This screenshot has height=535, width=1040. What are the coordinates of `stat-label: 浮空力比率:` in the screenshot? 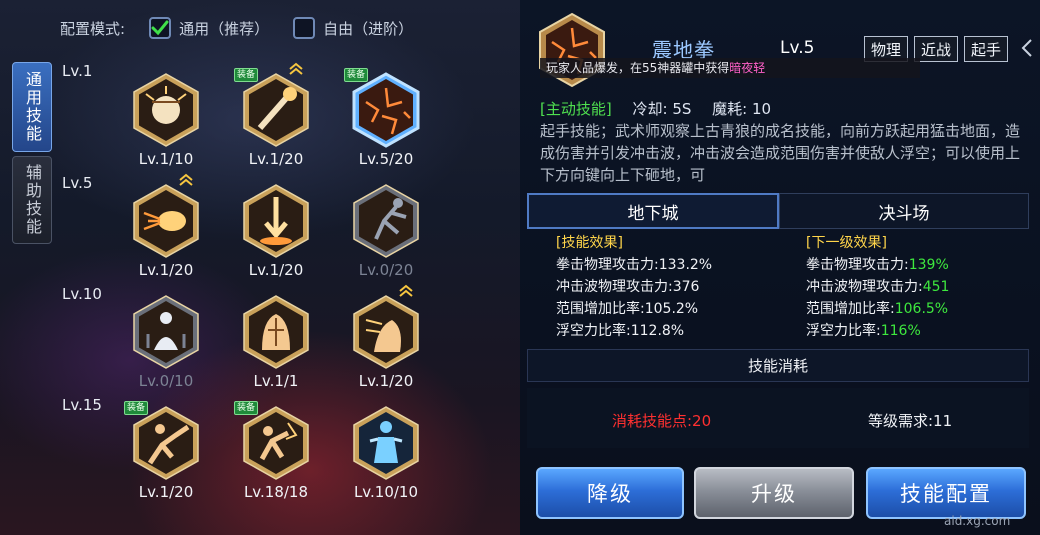 It's located at (843, 331).